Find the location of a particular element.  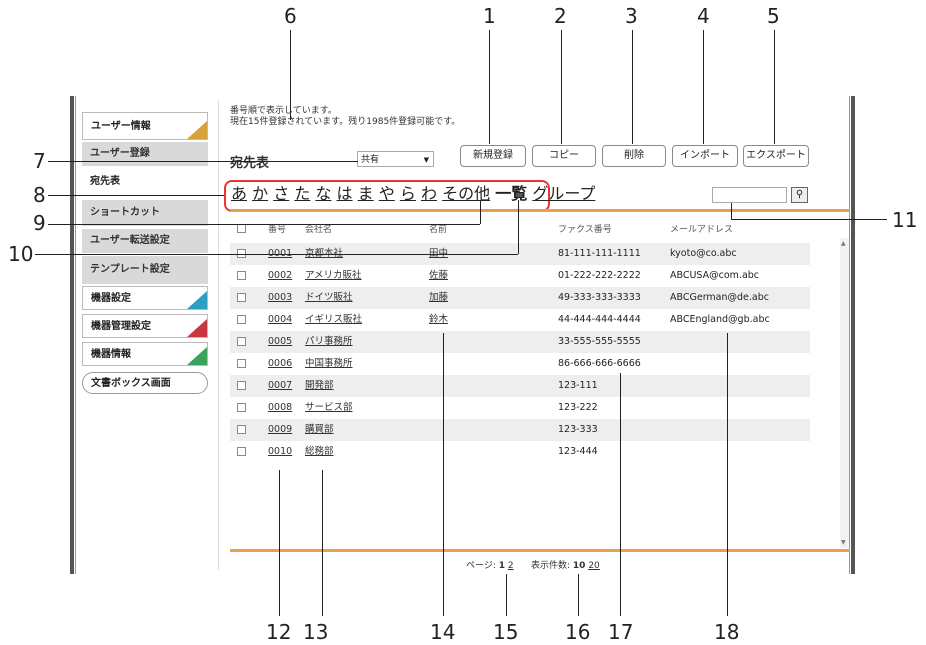

sidebar-item-device-settings: 機器設定 is located at coordinates (145, 298).